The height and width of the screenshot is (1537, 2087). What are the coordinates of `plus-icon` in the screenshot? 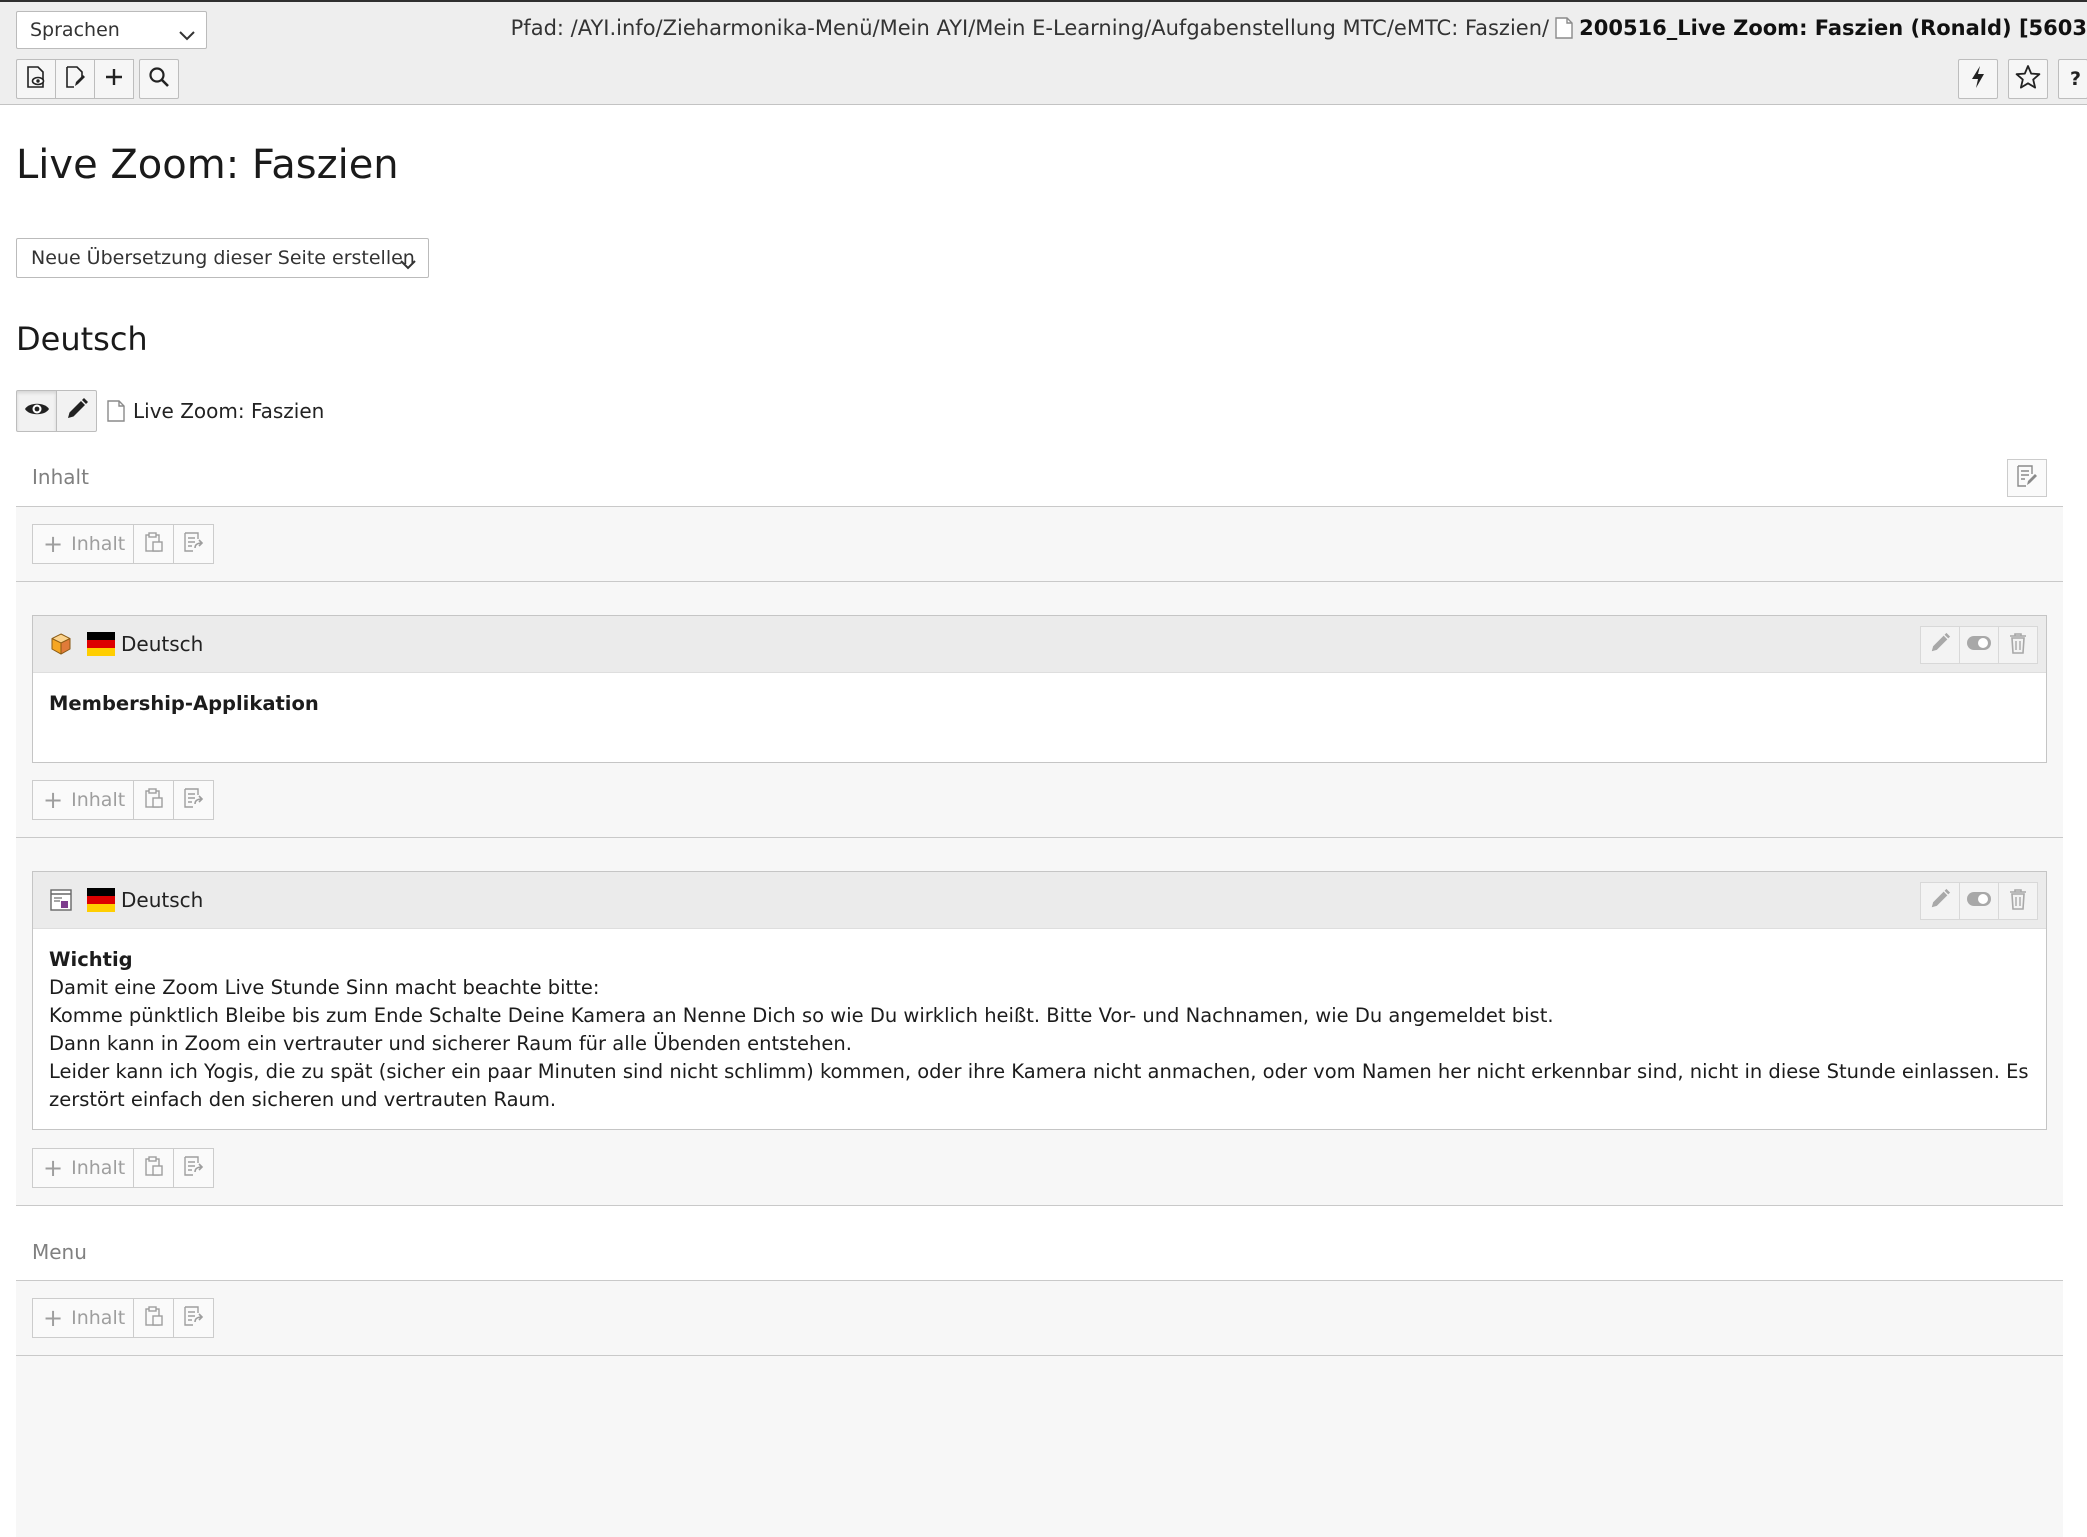 It's located at (114, 79).